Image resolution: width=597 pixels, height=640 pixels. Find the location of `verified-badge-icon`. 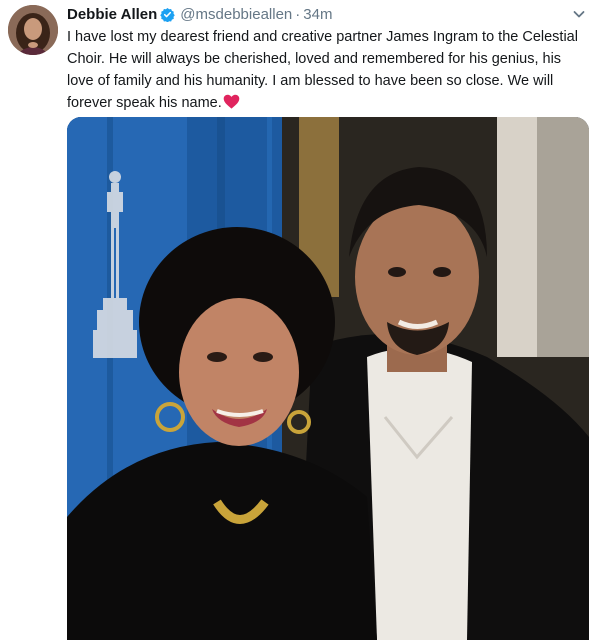

verified-badge-icon is located at coordinates (168, 14).